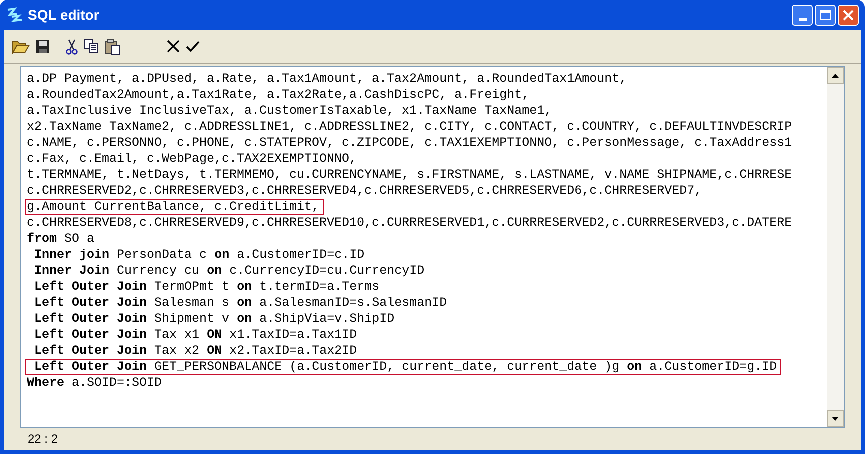 The height and width of the screenshot is (454, 865). What do you see at coordinates (409, 175) in the screenshot?
I see `code-line: t.TERMNAME, t.NetDays, t.TERMMEMO, cu.CURRENCYNAME, s.FIRSTNAME, s.LASTNAME, v.NAME SHIPNAME,c.CHRRESE` at bounding box center [409, 175].